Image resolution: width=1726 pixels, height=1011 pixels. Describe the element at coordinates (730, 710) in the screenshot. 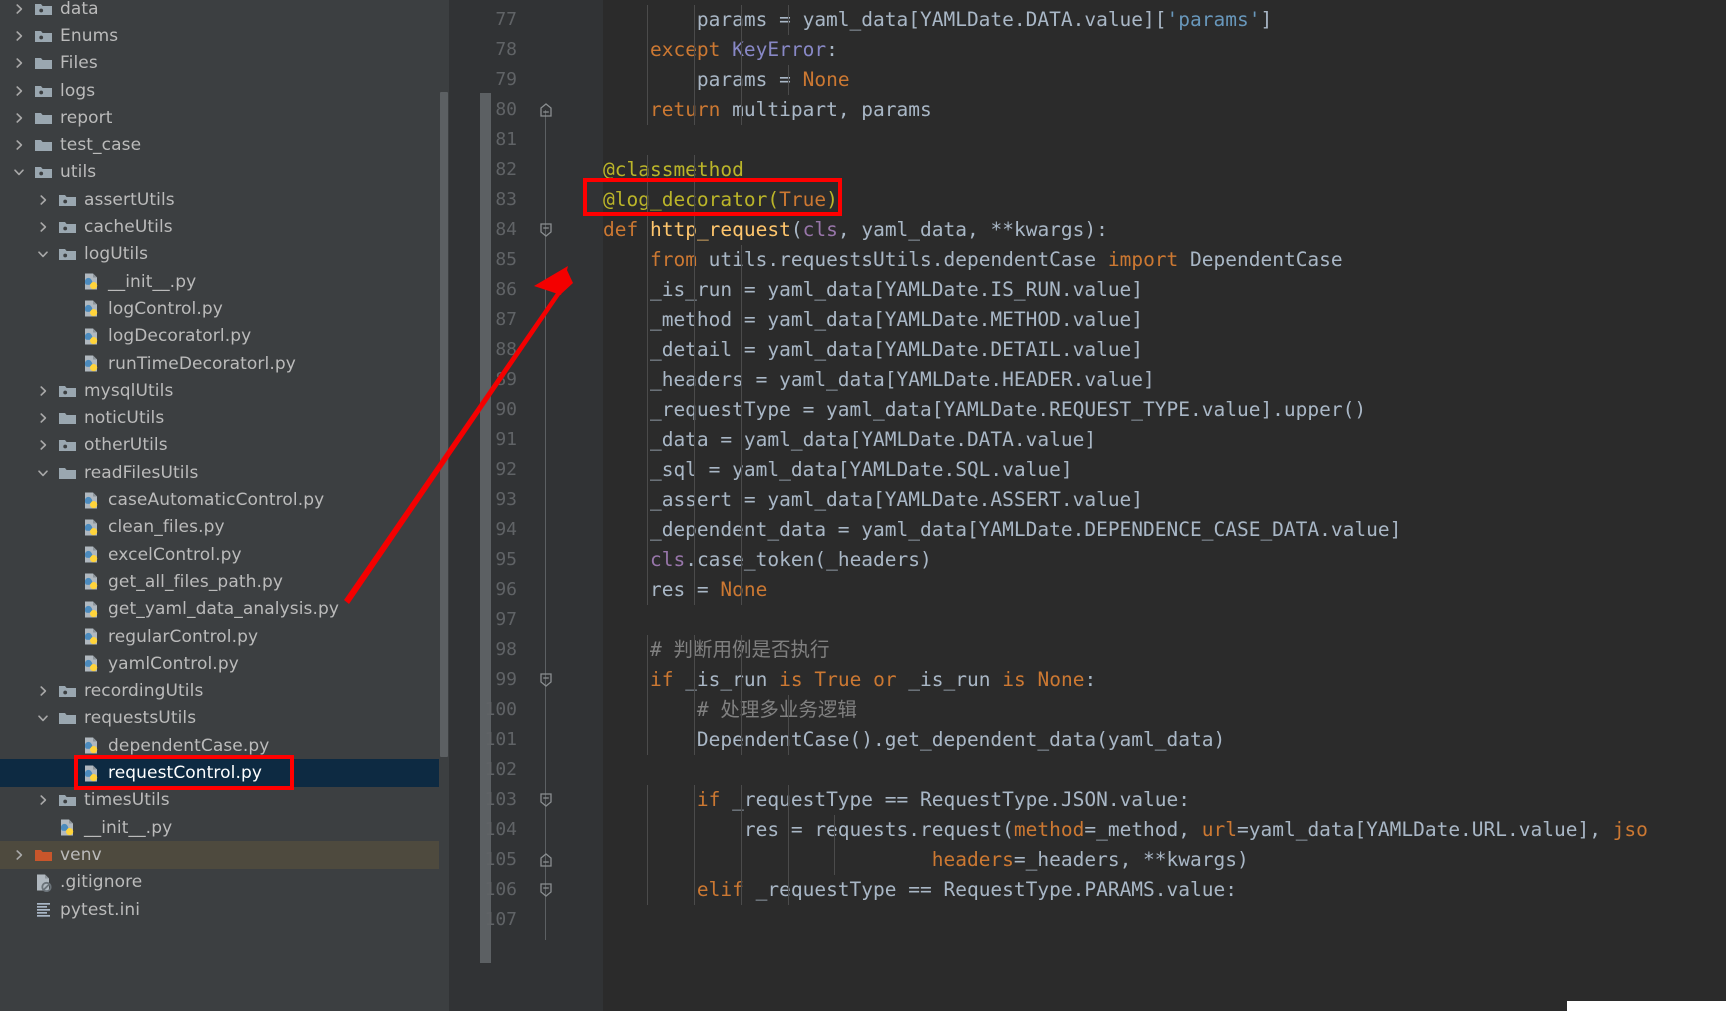

I see `code-line: # 处理多业务逻辑` at that location.